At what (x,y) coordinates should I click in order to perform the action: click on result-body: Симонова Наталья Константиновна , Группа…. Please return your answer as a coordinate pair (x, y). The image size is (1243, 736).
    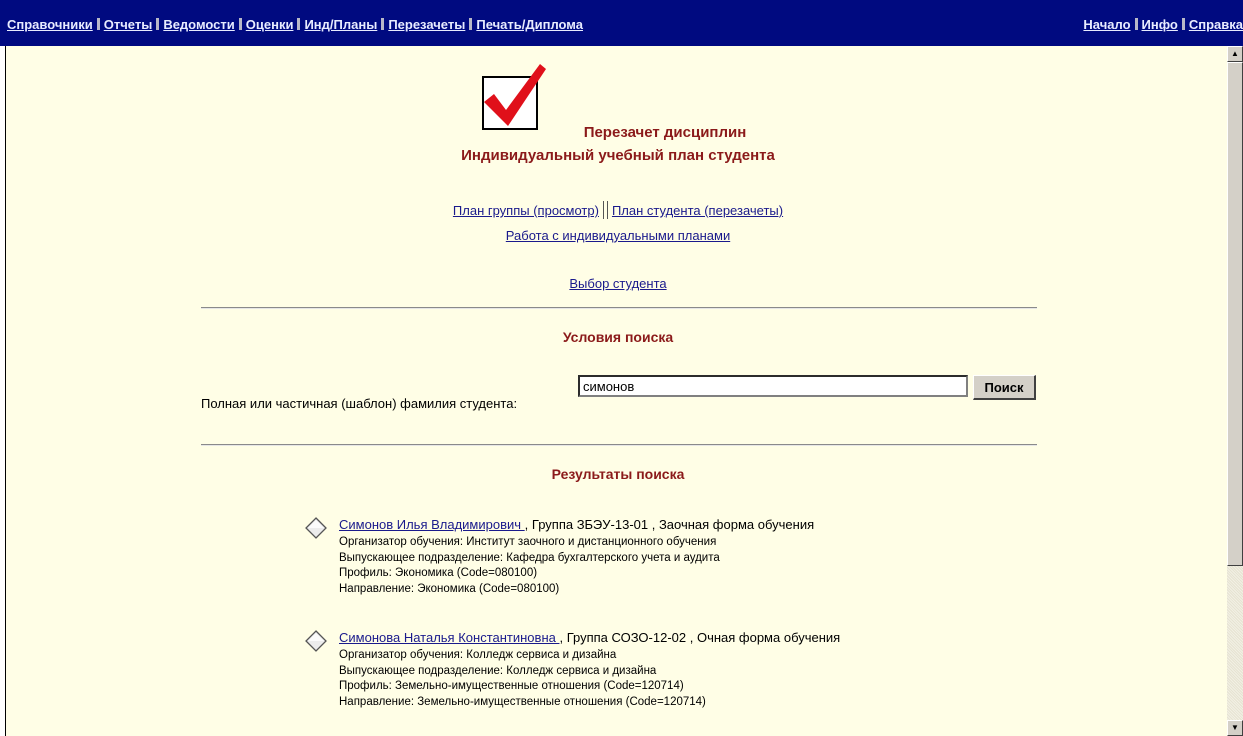
    Looking at the image, I should click on (589, 670).